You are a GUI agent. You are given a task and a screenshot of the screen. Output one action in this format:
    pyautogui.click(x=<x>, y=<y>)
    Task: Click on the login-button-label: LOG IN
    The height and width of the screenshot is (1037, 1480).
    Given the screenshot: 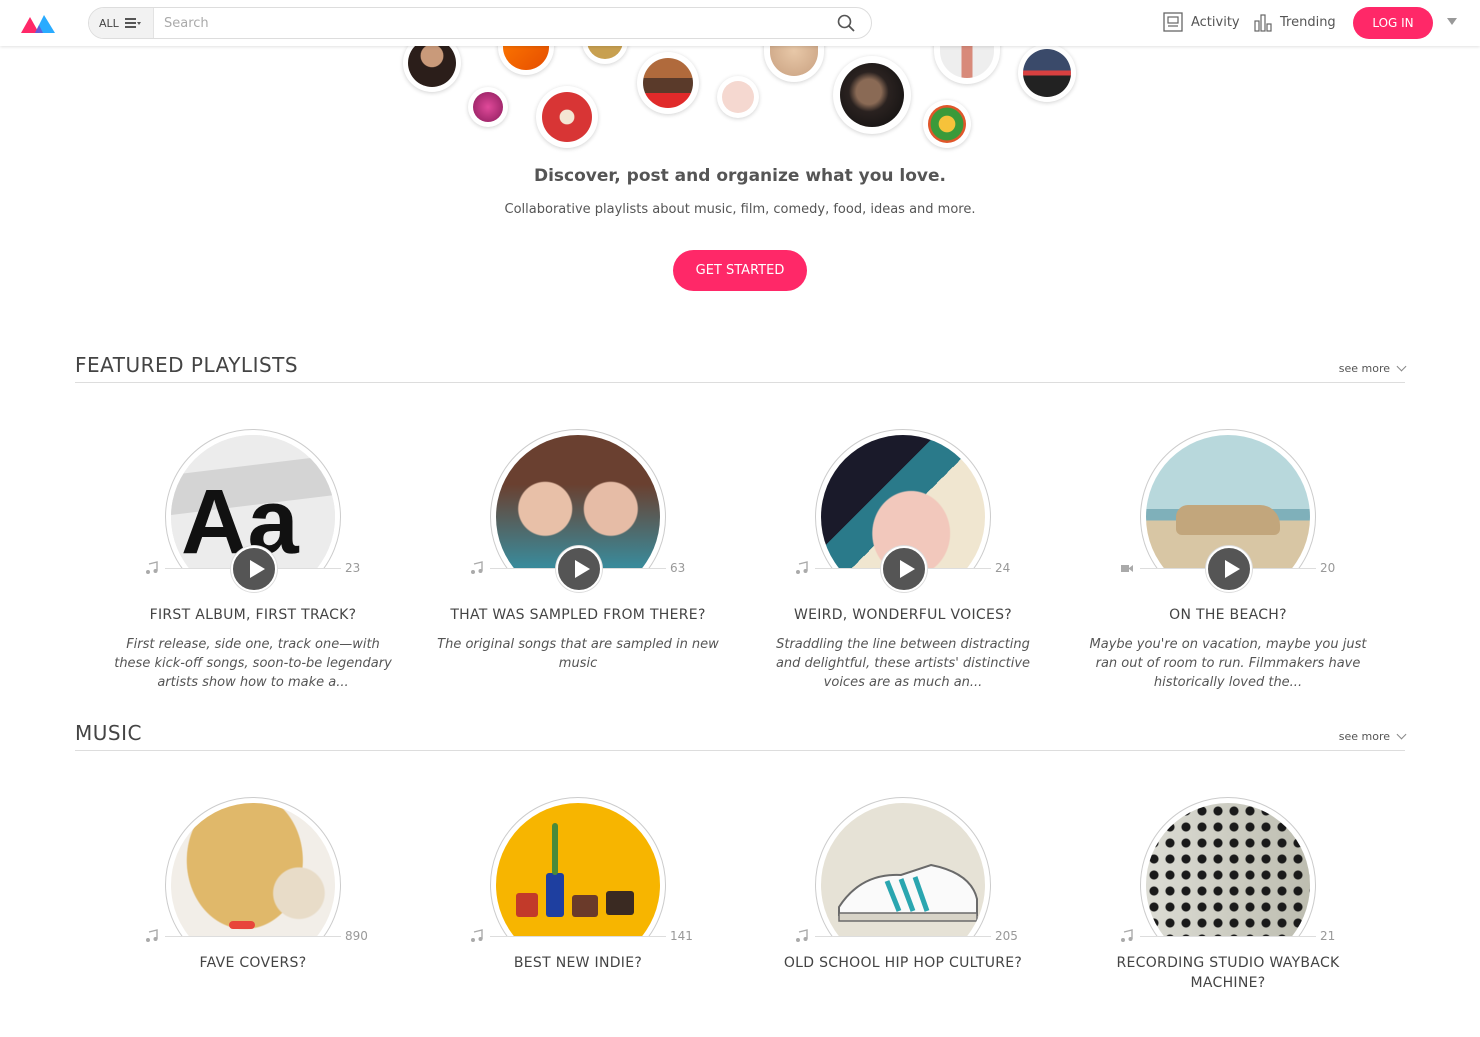 What is the action you would take?
    pyautogui.click(x=1393, y=23)
    